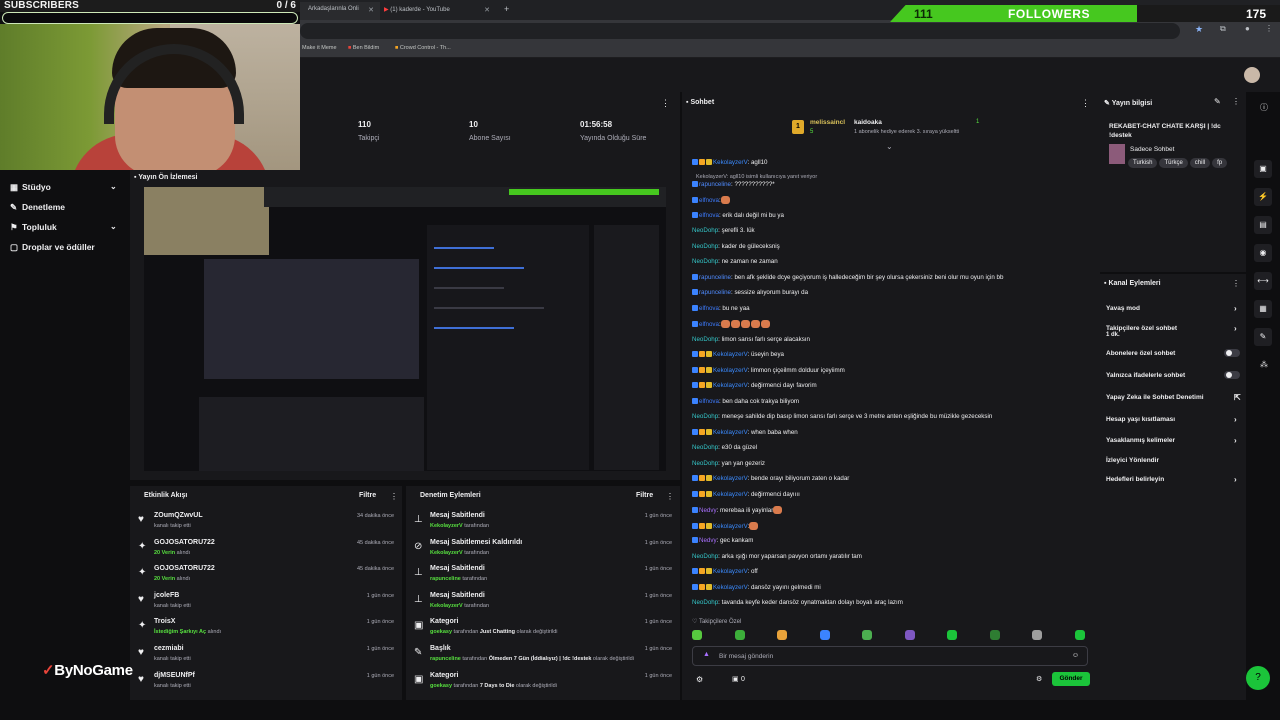  I want to click on chat-message: elfnova:, so click(711, 200).